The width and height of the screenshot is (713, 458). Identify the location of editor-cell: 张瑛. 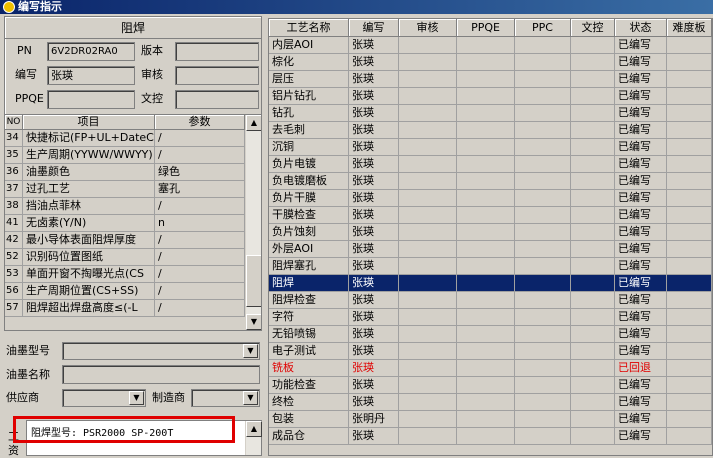
(374, 45).